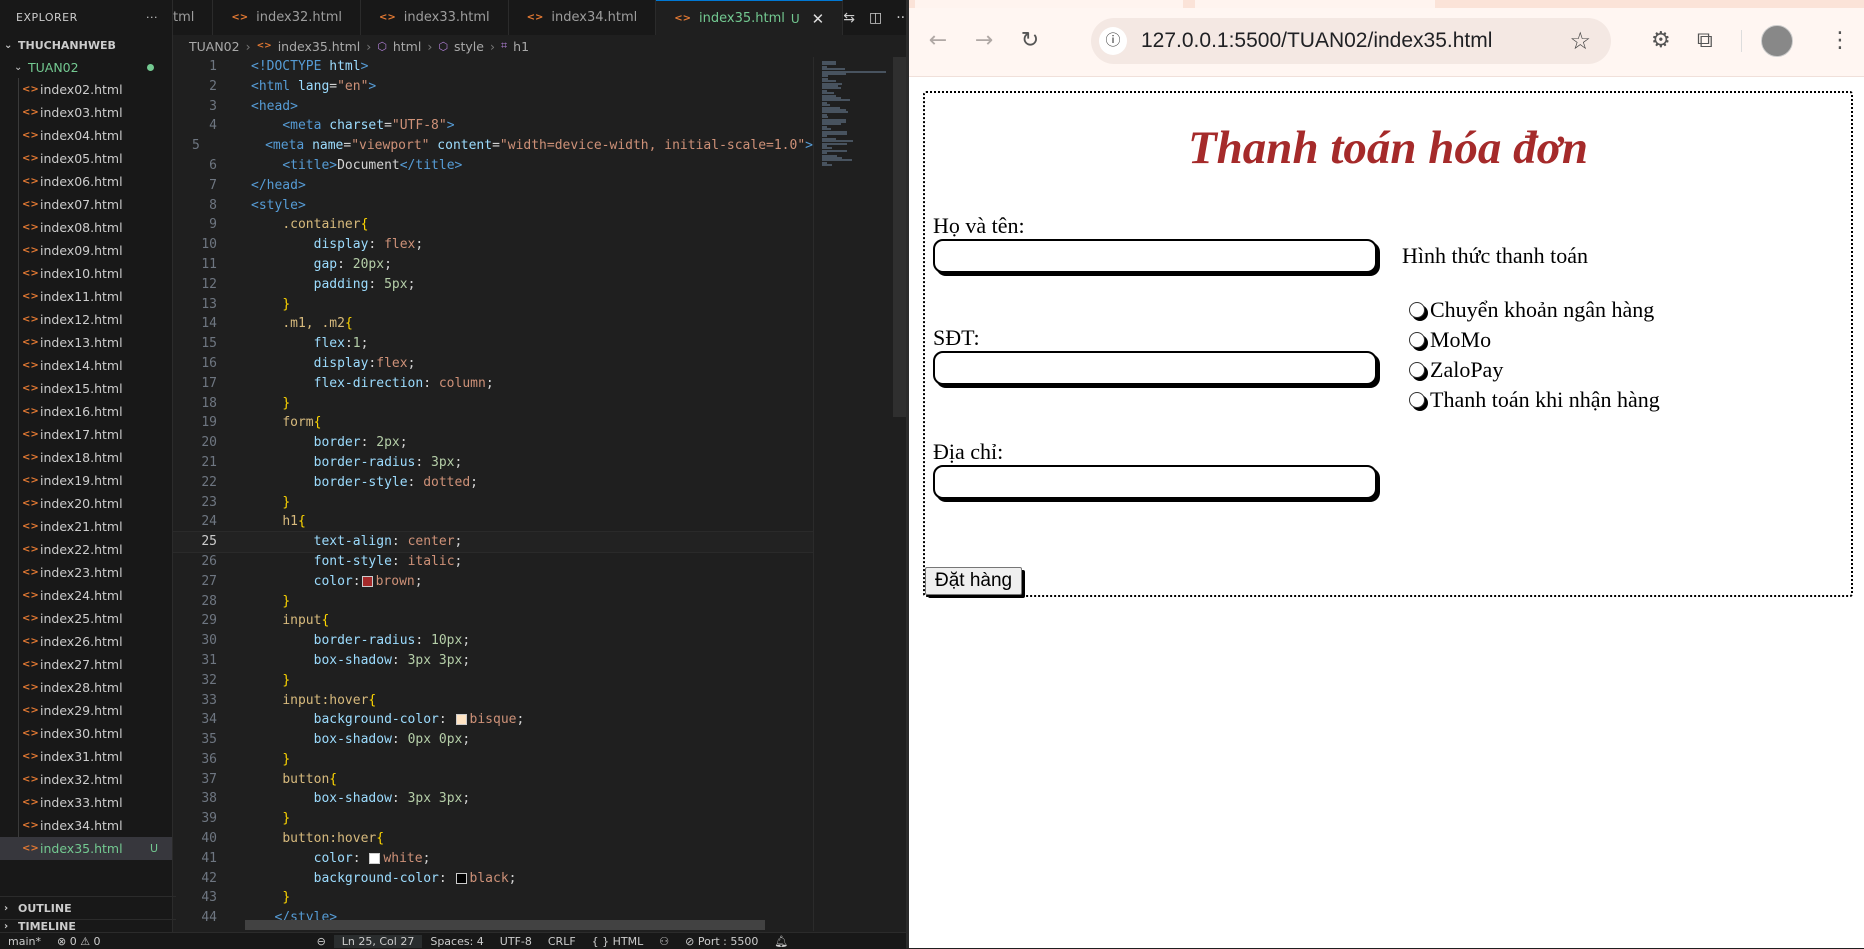 Image resolution: width=1864 pixels, height=949 pixels. What do you see at coordinates (407, 46) in the screenshot?
I see `breadcrumb-html: html` at bounding box center [407, 46].